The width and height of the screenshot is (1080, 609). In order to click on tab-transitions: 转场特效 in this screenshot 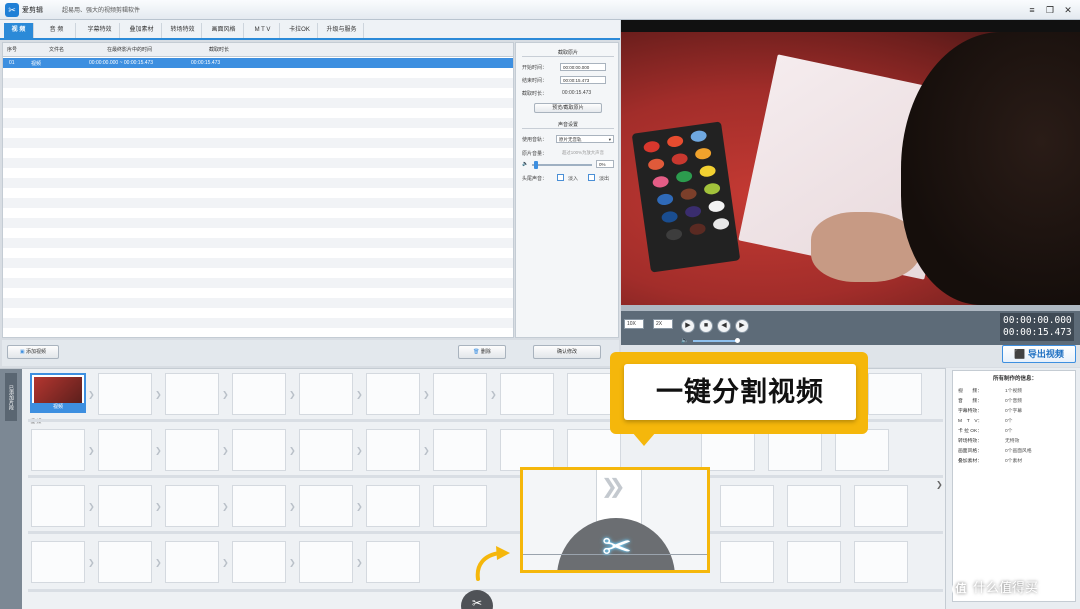, I will do `click(183, 30)`.